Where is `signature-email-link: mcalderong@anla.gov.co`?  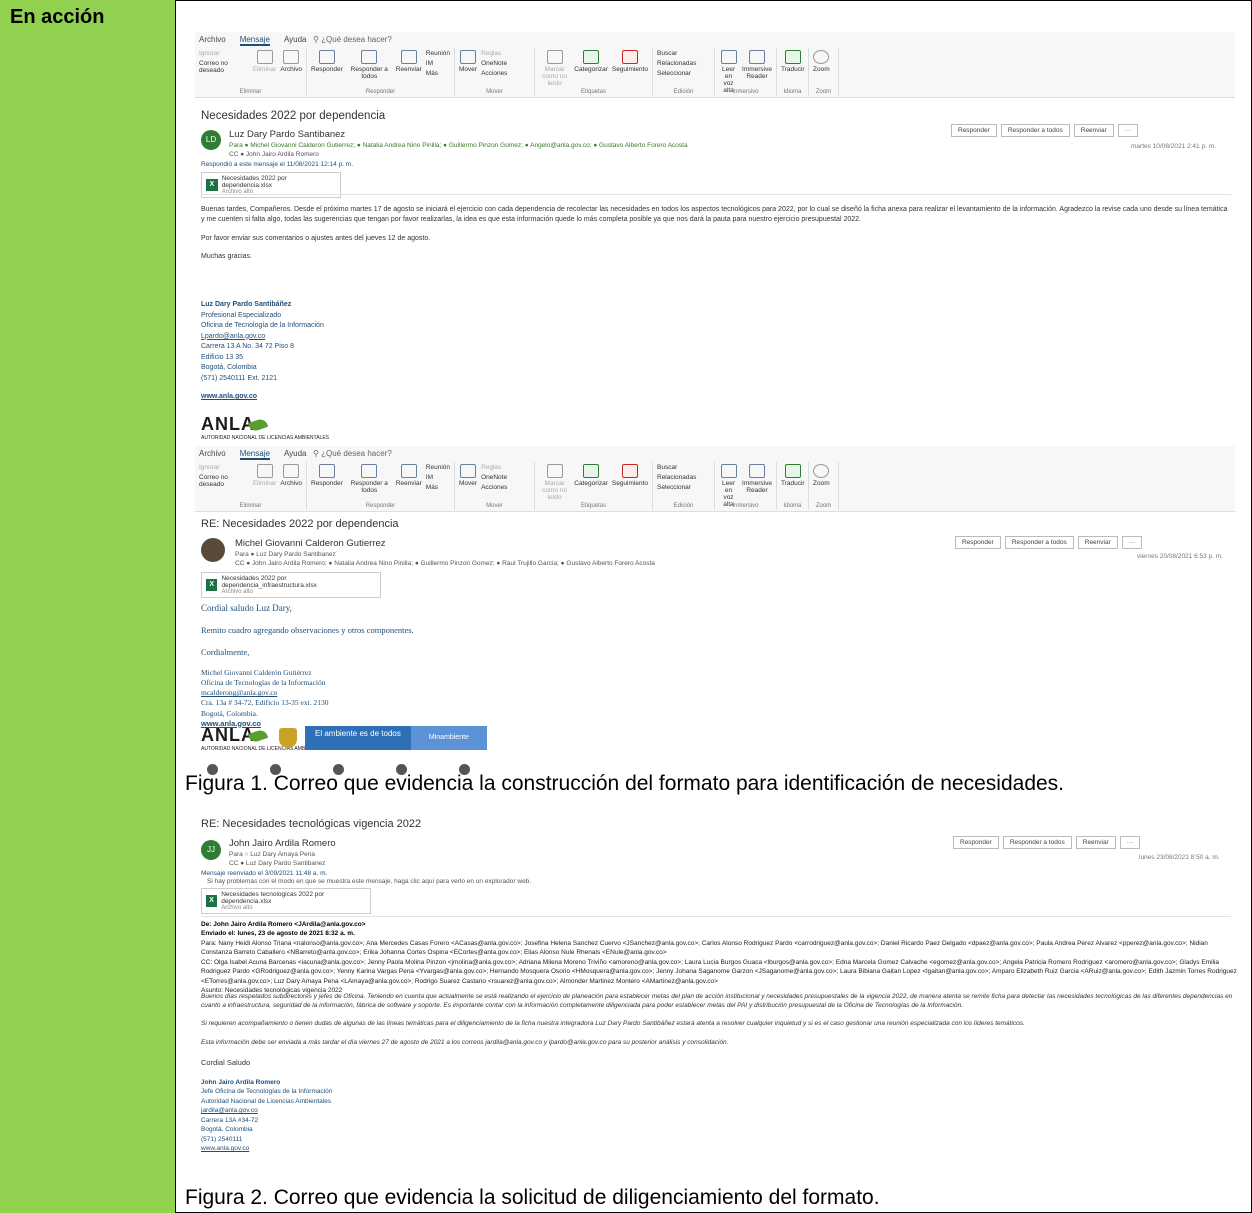
signature-email-link: mcalderong@anla.gov.co is located at coordinates (264, 693).